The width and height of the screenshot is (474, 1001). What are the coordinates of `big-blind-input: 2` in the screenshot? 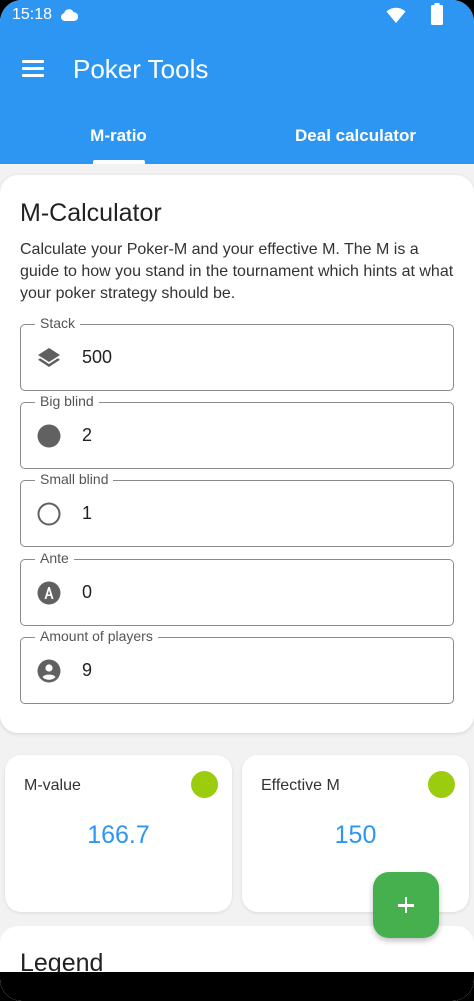 It's located at (87, 435).